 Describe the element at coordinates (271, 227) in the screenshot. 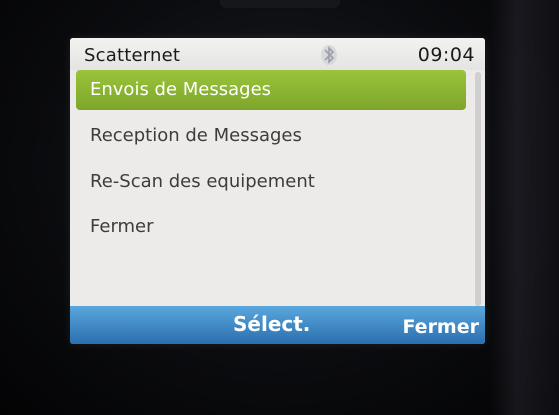

I see `menu-item-fermer: Fermer` at that location.